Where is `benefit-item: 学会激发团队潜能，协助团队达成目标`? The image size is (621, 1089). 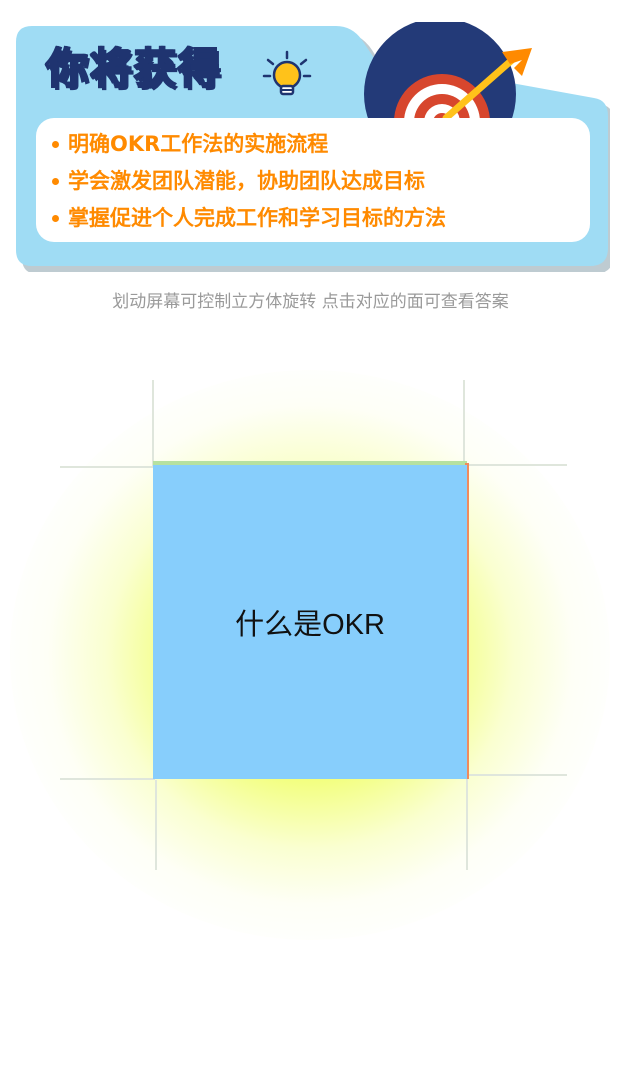 benefit-item: 学会激发团队潜能，协助团队达成目标 is located at coordinates (321, 181).